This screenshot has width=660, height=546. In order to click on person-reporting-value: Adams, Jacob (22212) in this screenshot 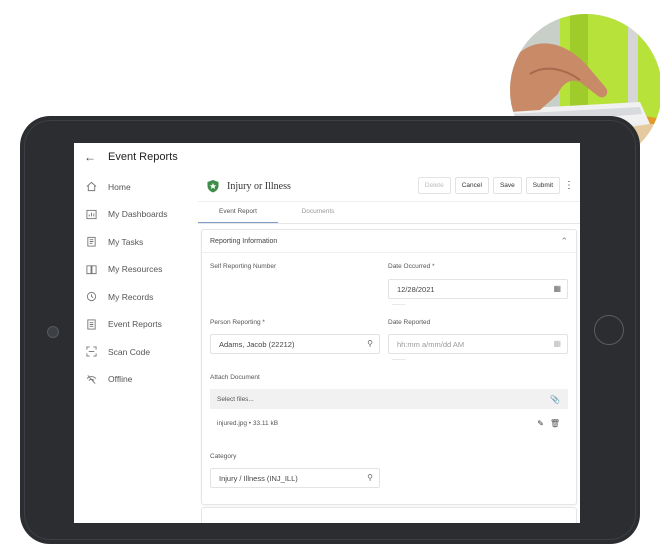, I will do `click(257, 344)`.